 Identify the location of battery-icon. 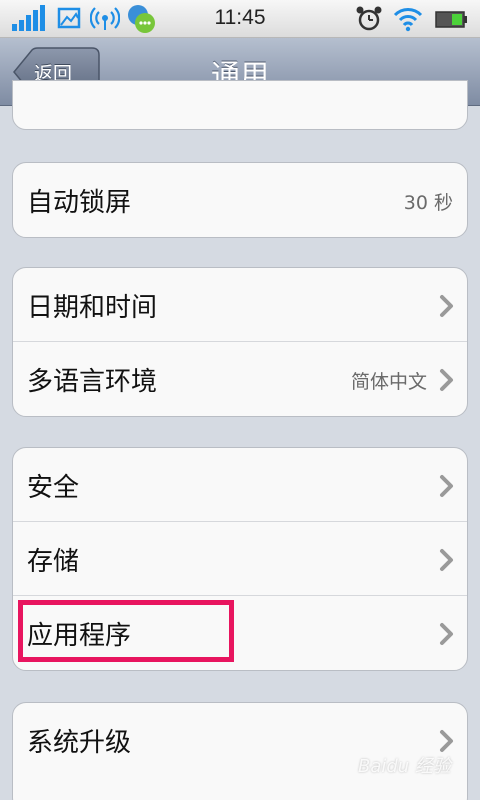
(451, 19).